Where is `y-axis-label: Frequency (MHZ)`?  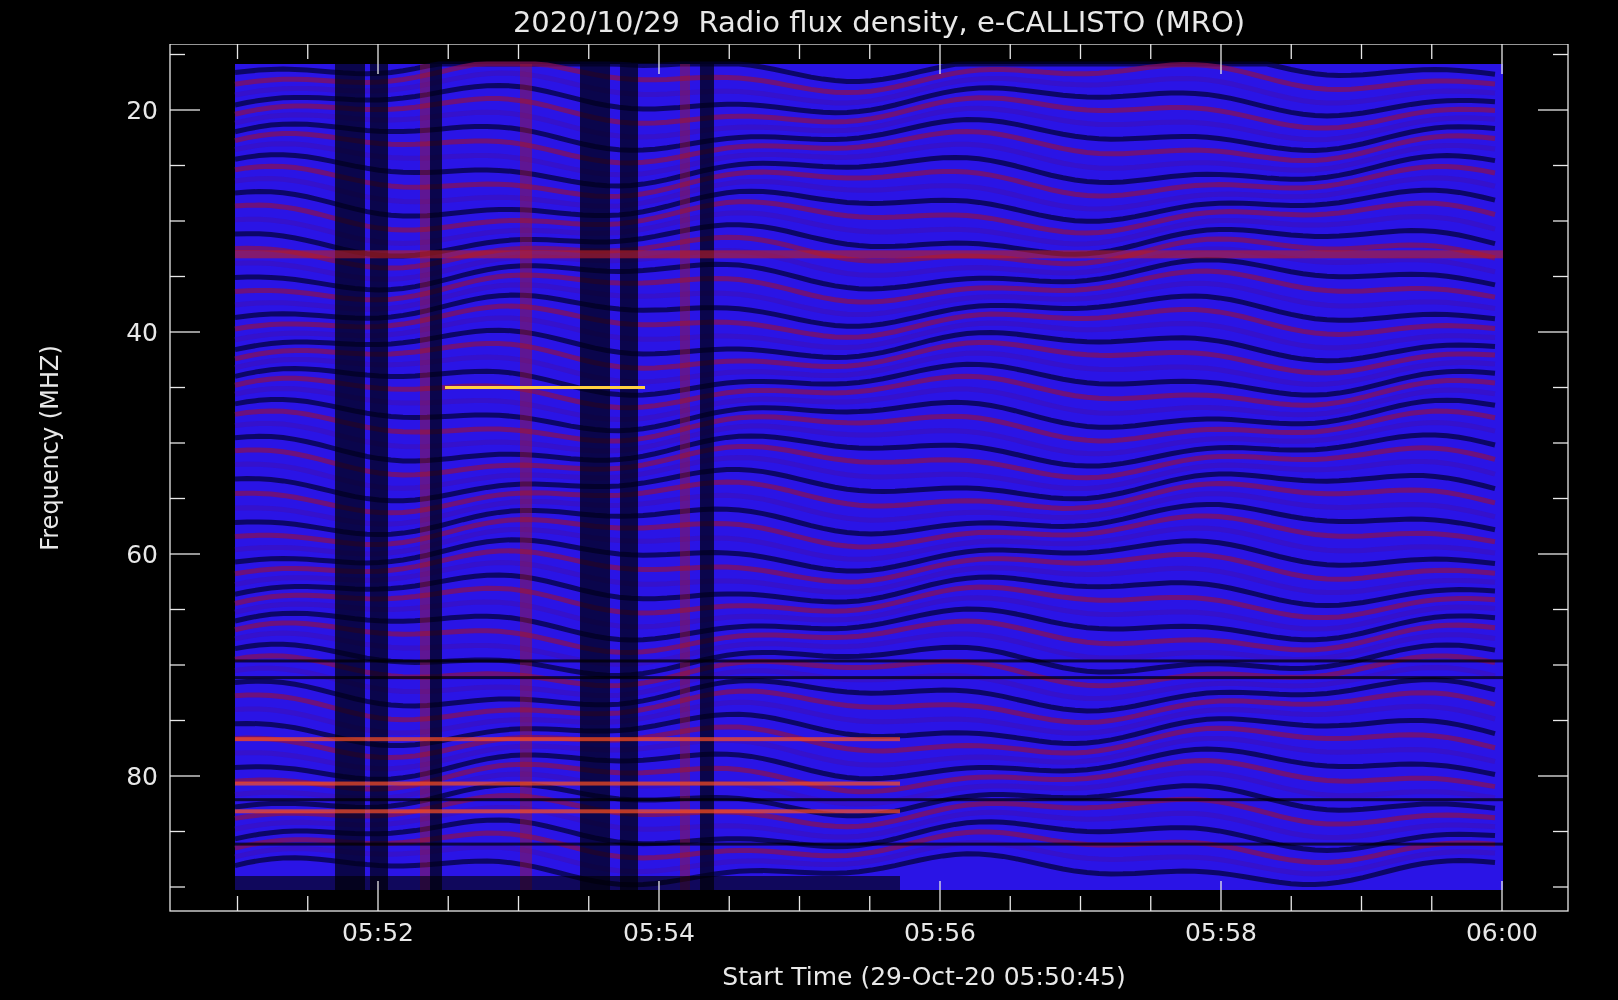
y-axis-label: Frequency (MHZ) is located at coordinates (50, 448).